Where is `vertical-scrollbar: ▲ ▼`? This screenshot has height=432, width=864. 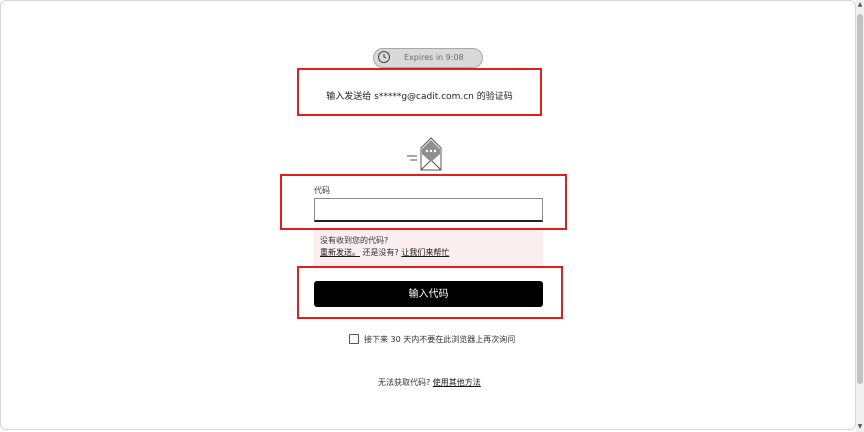
vertical-scrollbar: ▲ ▼ is located at coordinates (860, 216).